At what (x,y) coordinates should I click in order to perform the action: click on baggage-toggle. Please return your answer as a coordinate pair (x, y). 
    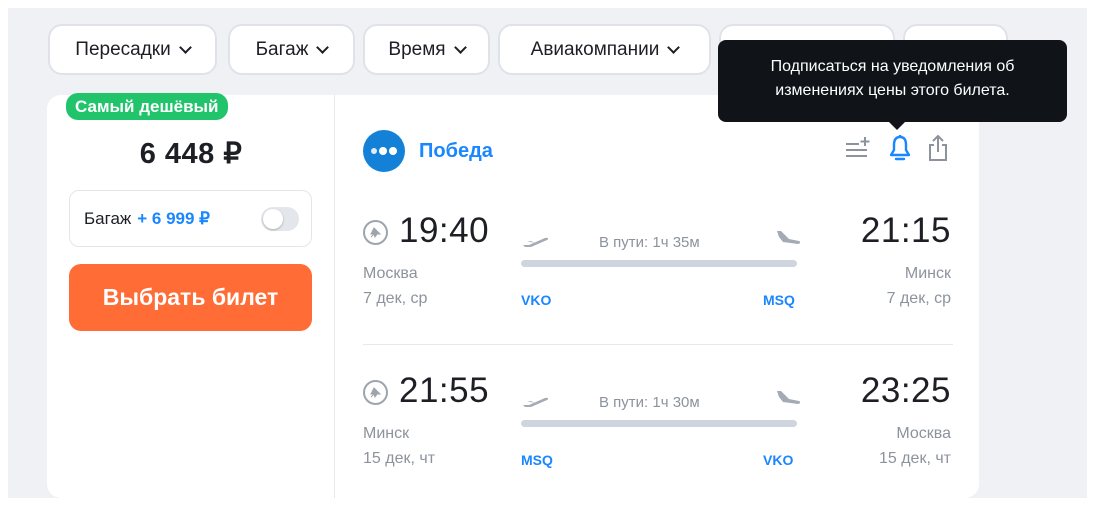
    Looking at the image, I should click on (280, 219).